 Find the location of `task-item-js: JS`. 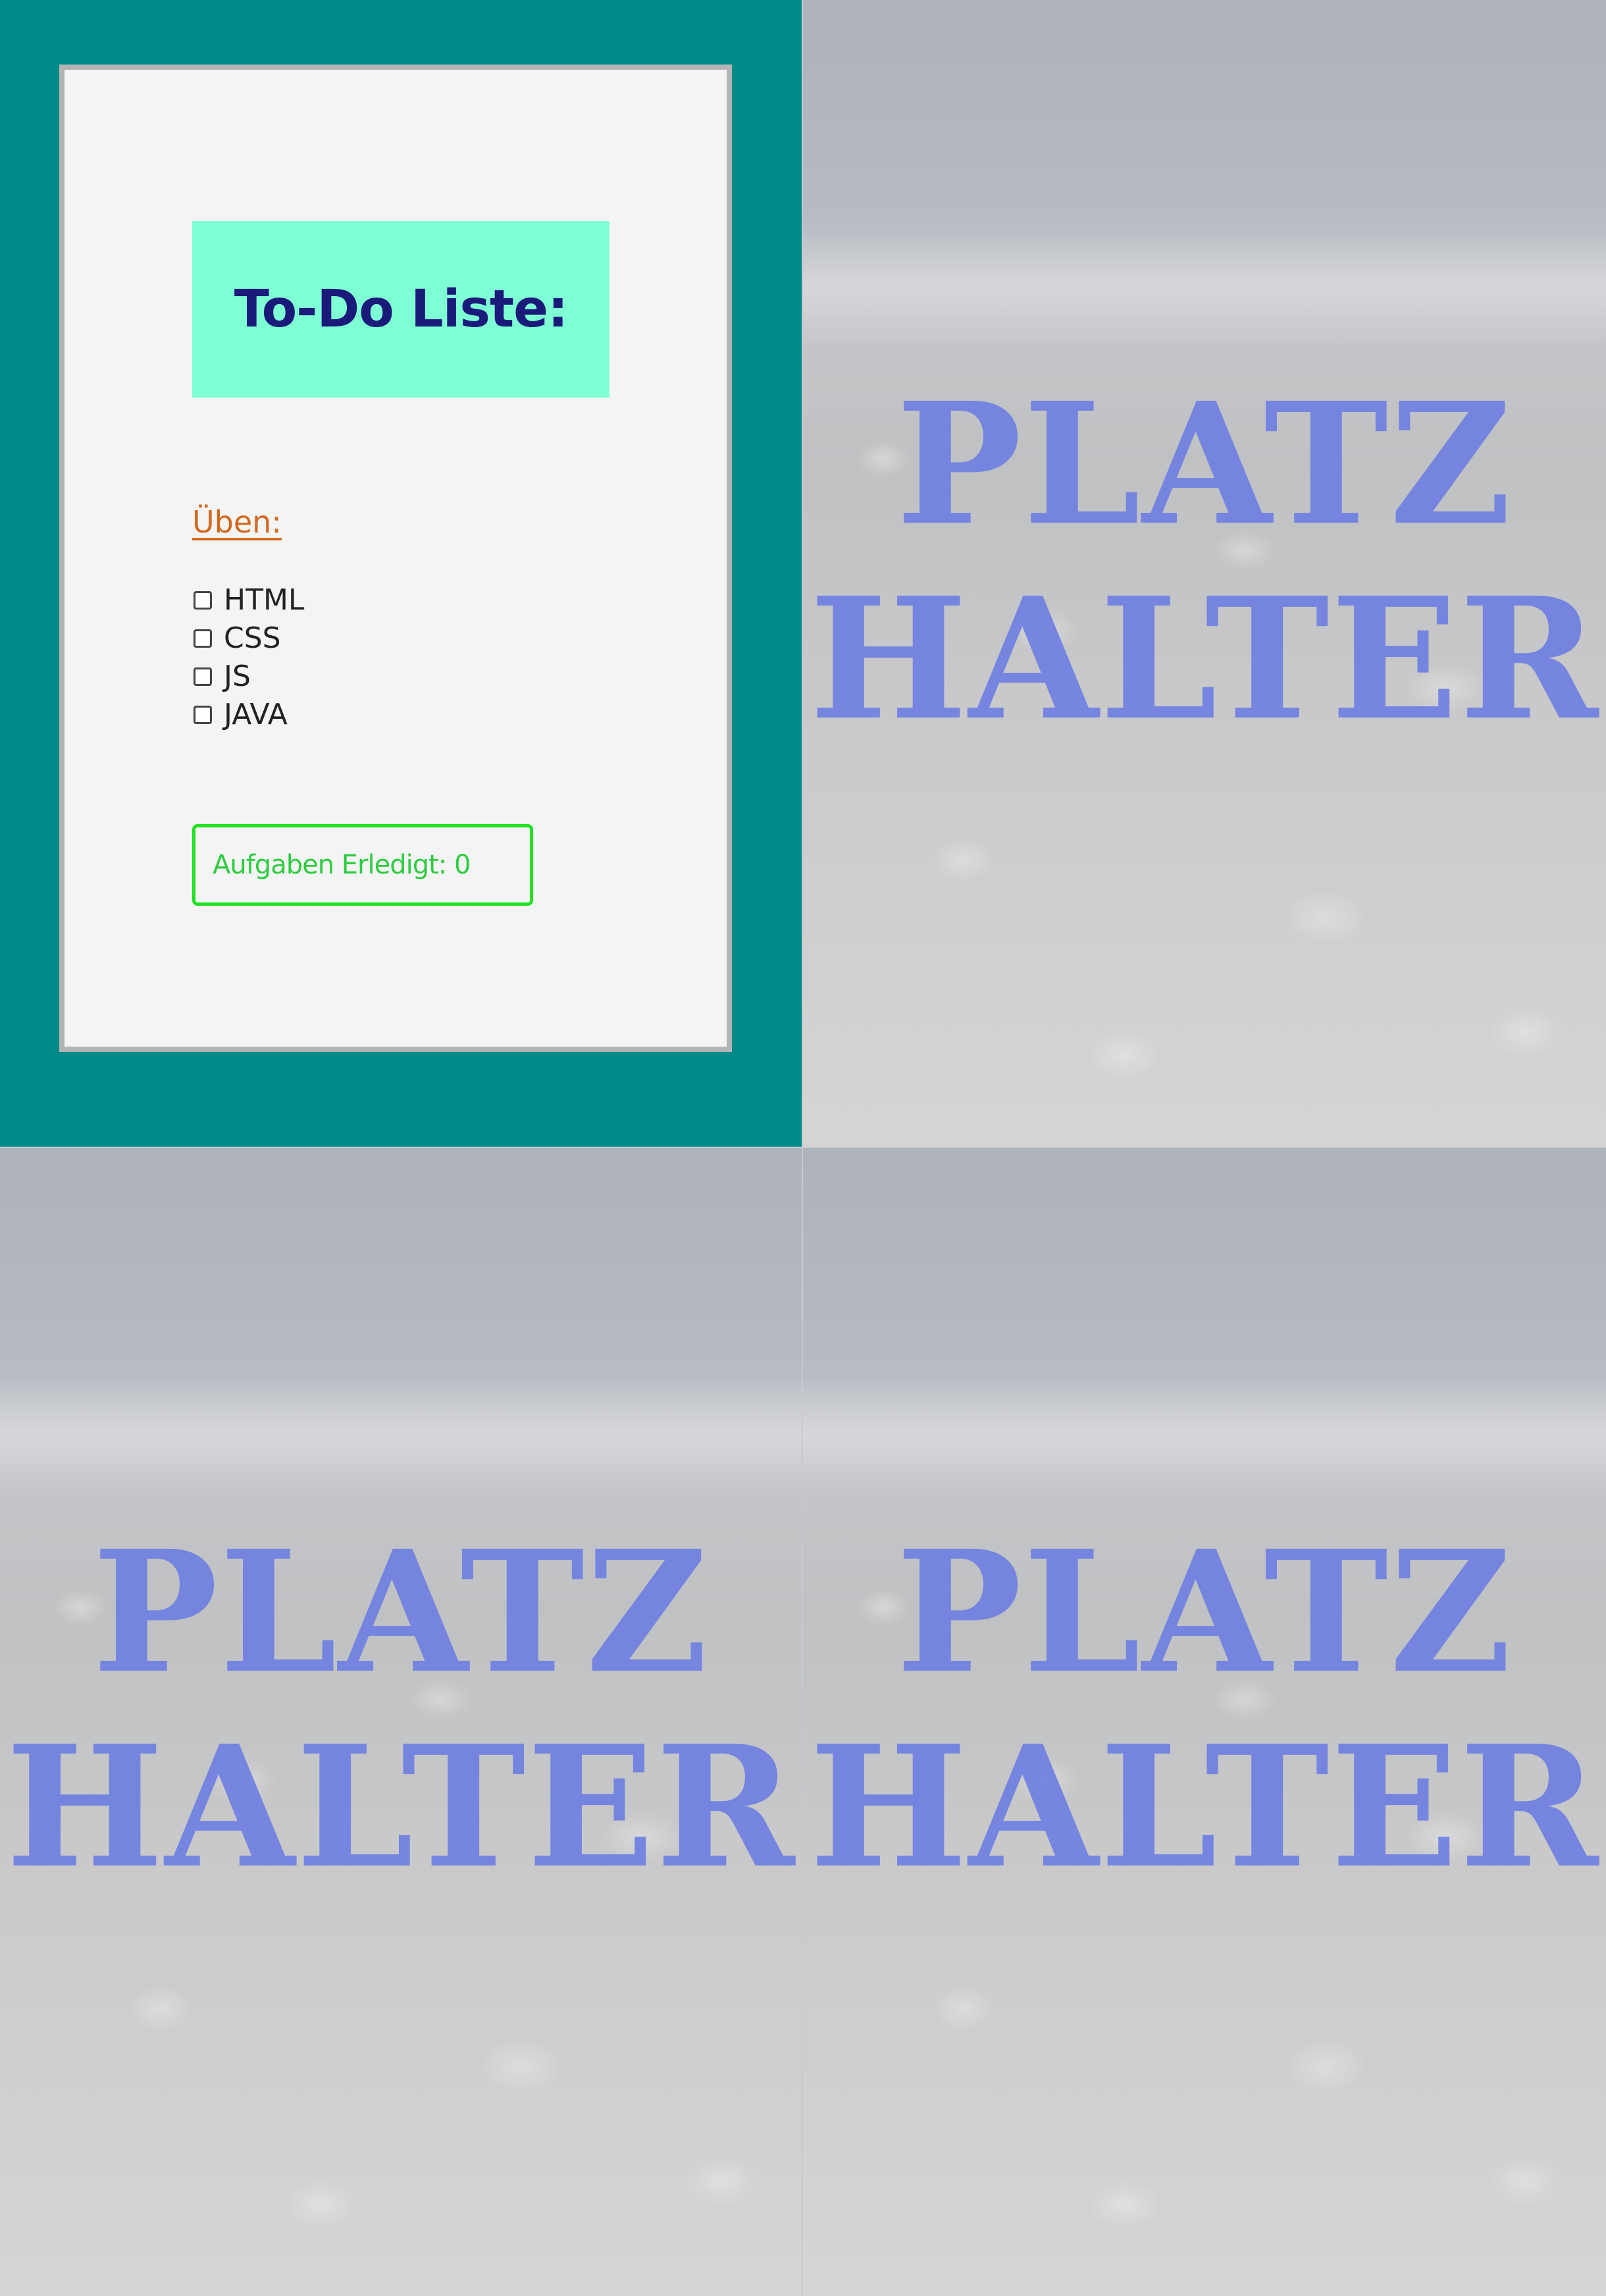

task-item-js: JS is located at coordinates (223, 676).